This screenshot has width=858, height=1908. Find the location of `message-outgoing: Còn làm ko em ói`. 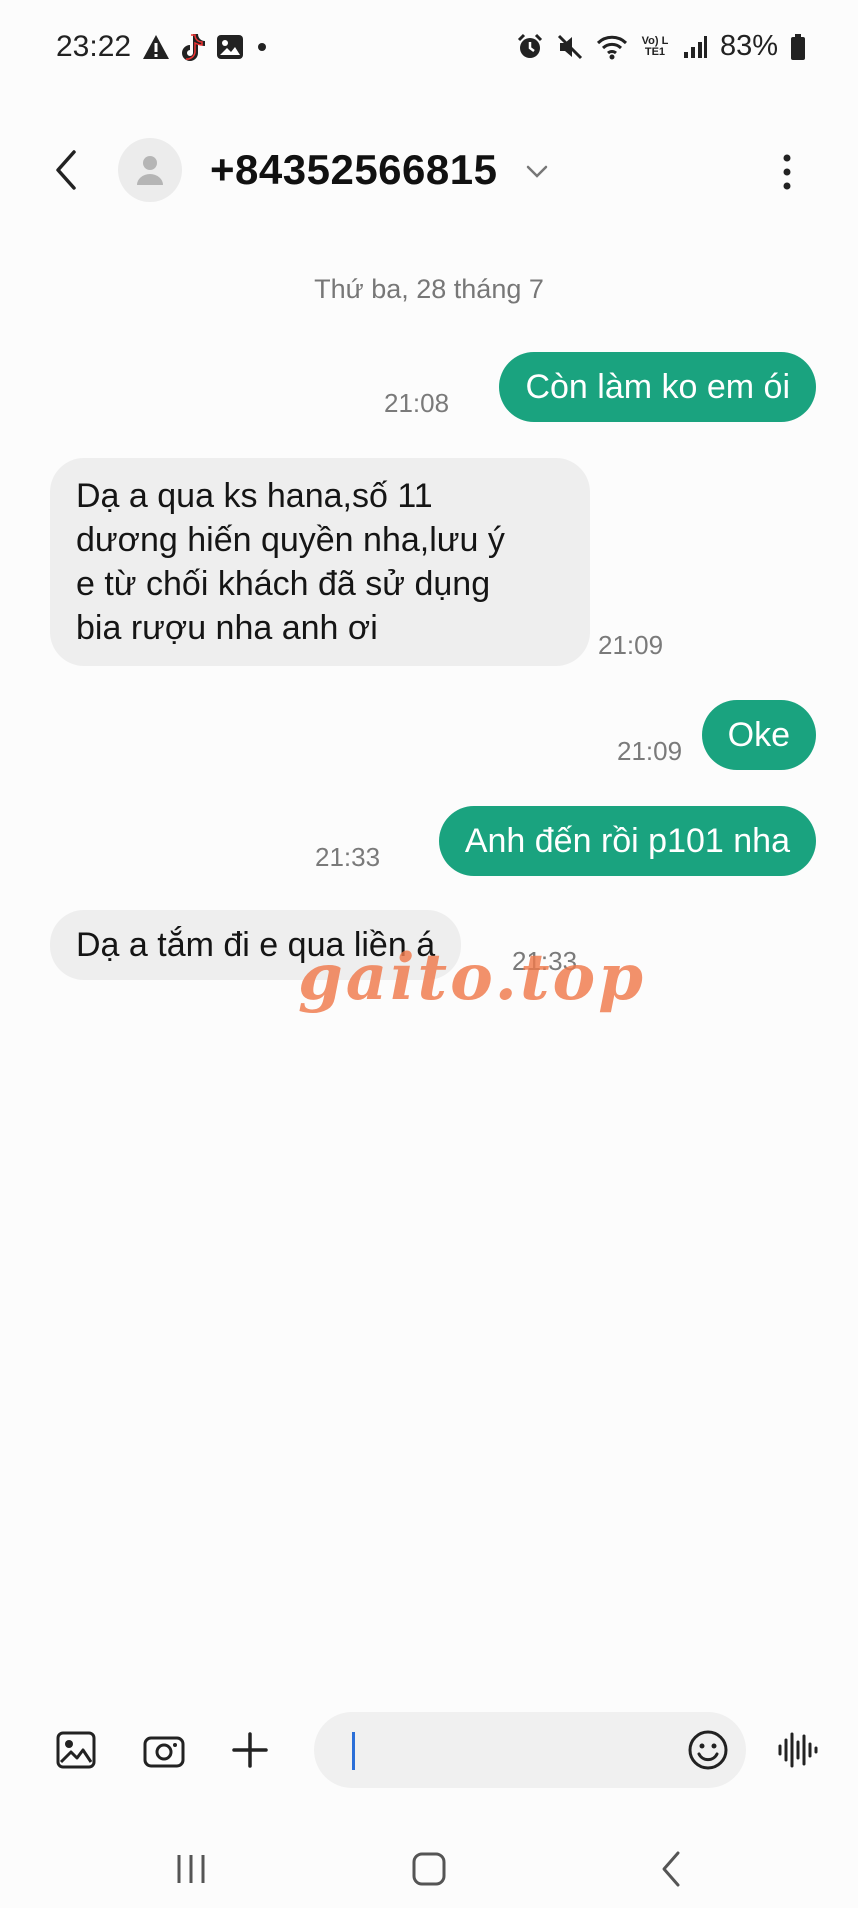

message-outgoing: Còn làm ko em ói is located at coordinates (657, 387).